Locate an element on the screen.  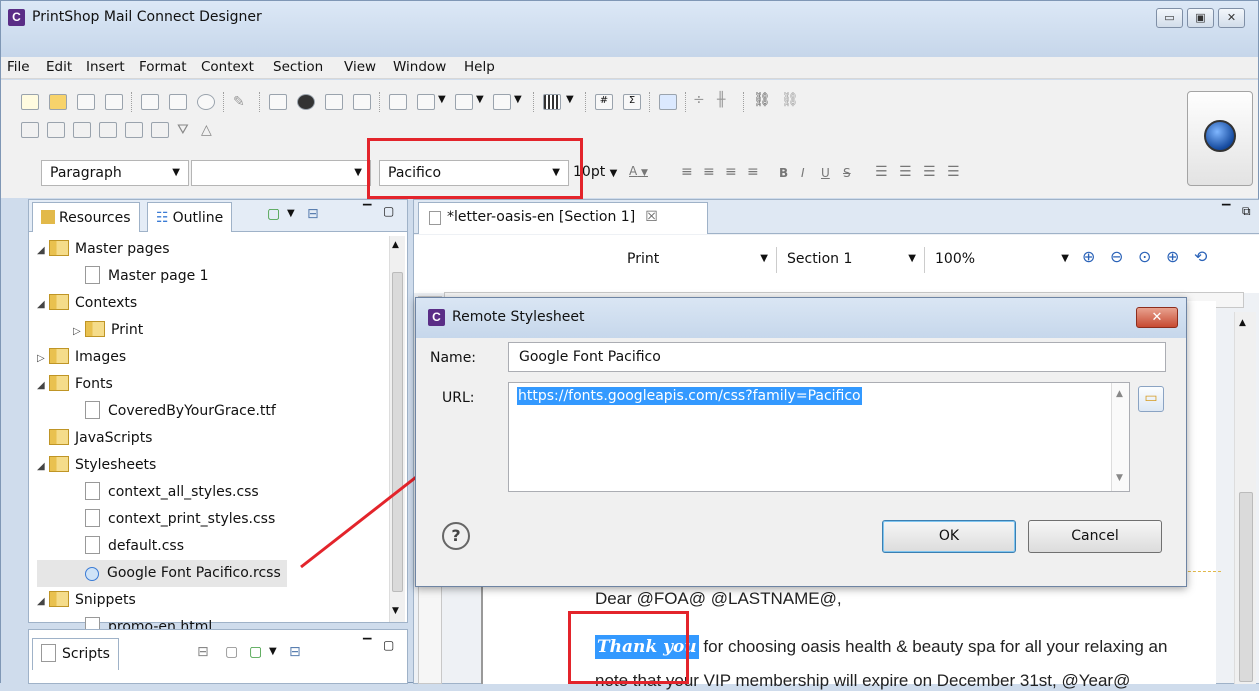
ok-button: OK is located at coordinates (949, 536).